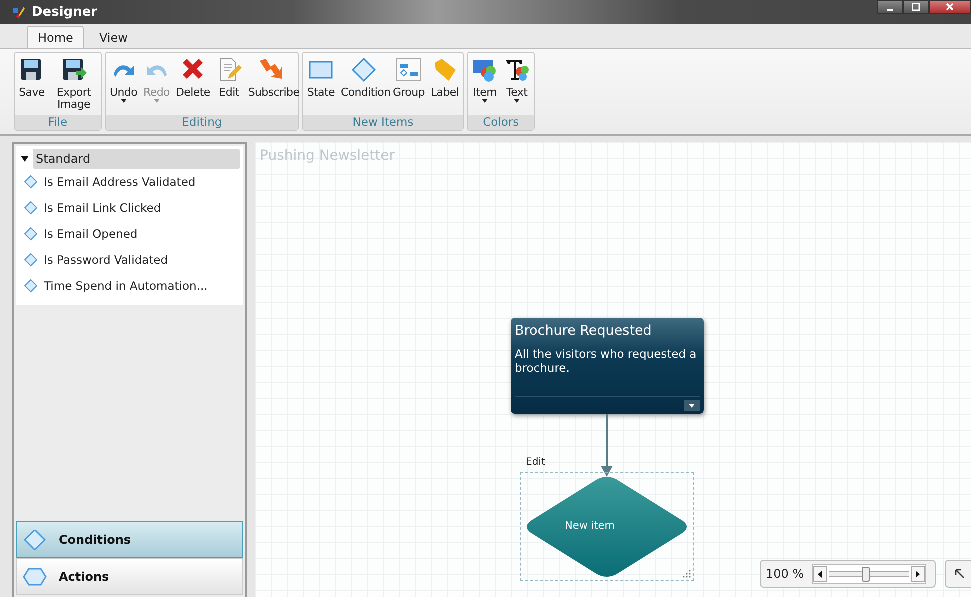  Describe the element at coordinates (328, 156) in the screenshot. I see `diagram-title: Pushing Newsletter` at that location.